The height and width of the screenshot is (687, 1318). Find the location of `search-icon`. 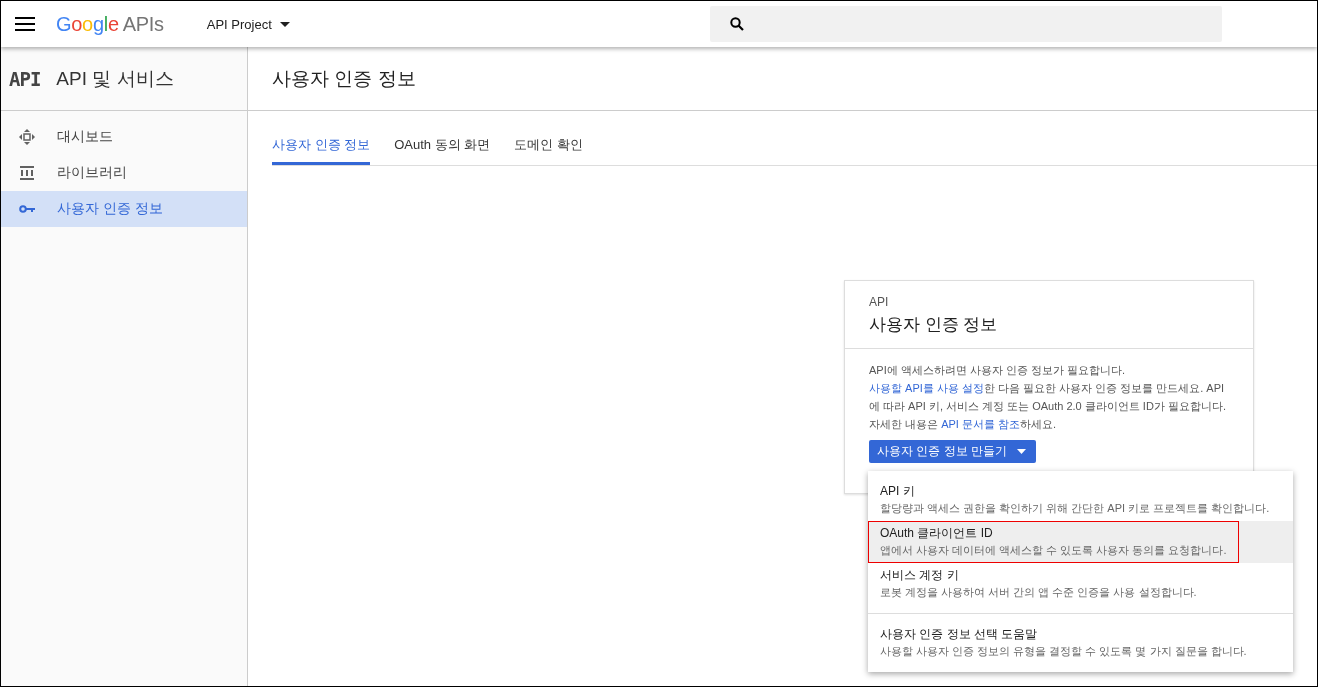

search-icon is located at coordinates (737, 24).